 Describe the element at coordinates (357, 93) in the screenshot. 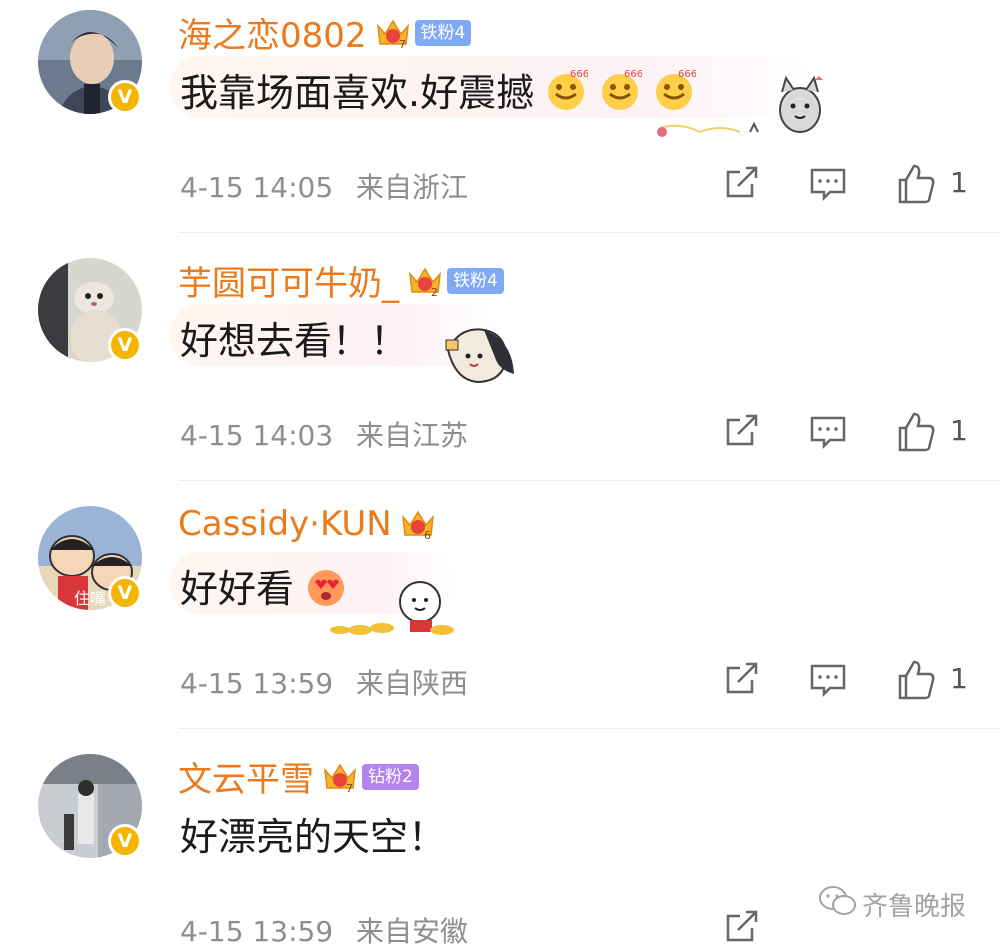

I see `comment-text: 我靠场面喜欢.好震撼` at that location.